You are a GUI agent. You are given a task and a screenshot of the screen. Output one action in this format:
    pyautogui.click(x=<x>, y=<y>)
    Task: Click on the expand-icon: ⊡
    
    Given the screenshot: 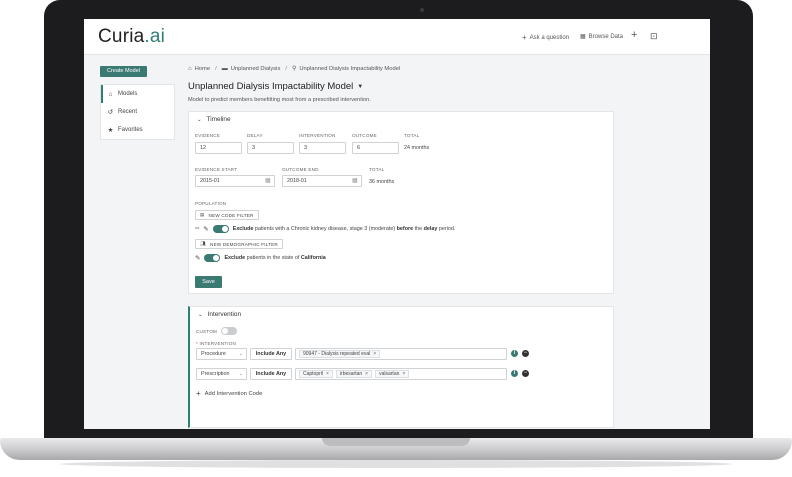 What is the action you would take?
    pyautogui.click(x=654, y=36)
    